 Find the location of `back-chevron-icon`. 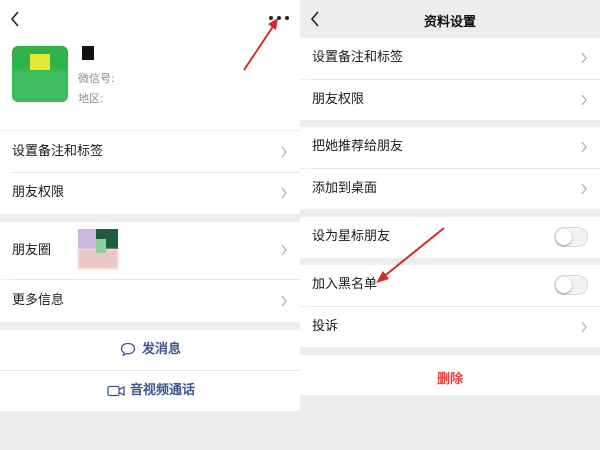

back-chevron-icon is located at coordinates (15, 19).